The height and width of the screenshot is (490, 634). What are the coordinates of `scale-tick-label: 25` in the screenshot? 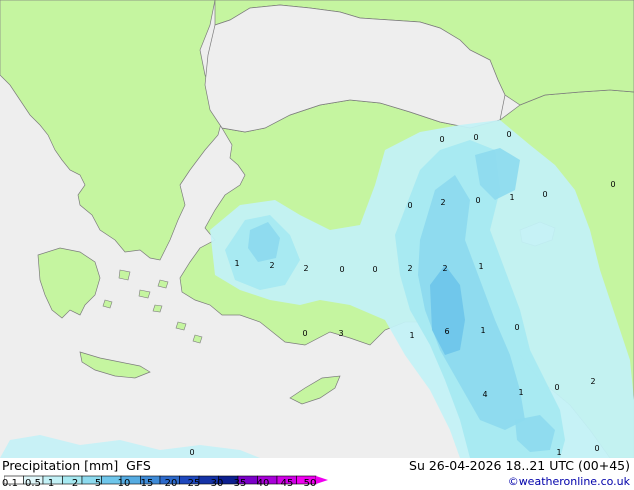 It's located at (194, 483).